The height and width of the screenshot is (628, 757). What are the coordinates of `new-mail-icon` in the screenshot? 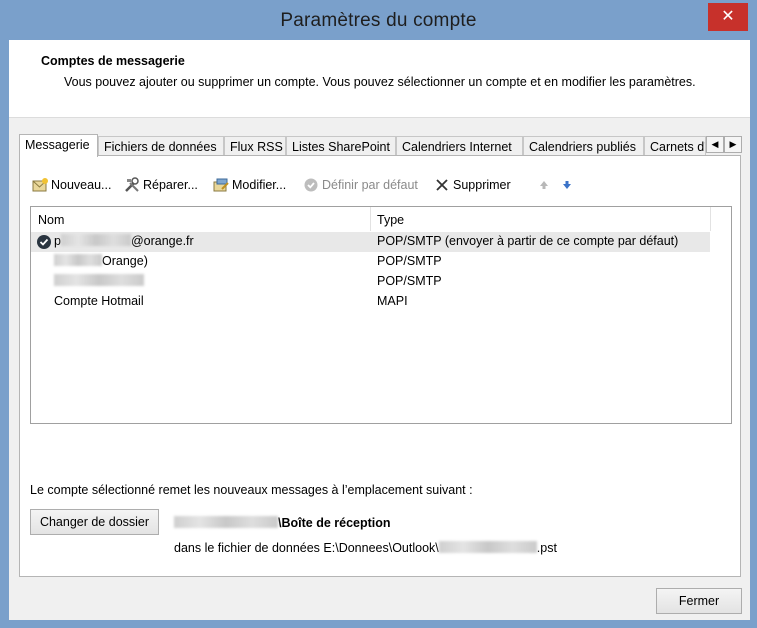 It's located at (40, 185).